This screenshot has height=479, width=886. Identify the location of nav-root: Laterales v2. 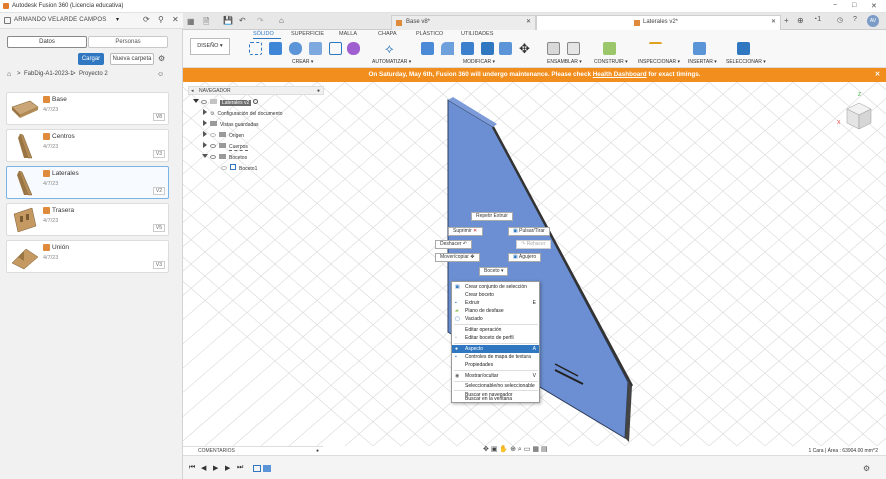
(225, 103).